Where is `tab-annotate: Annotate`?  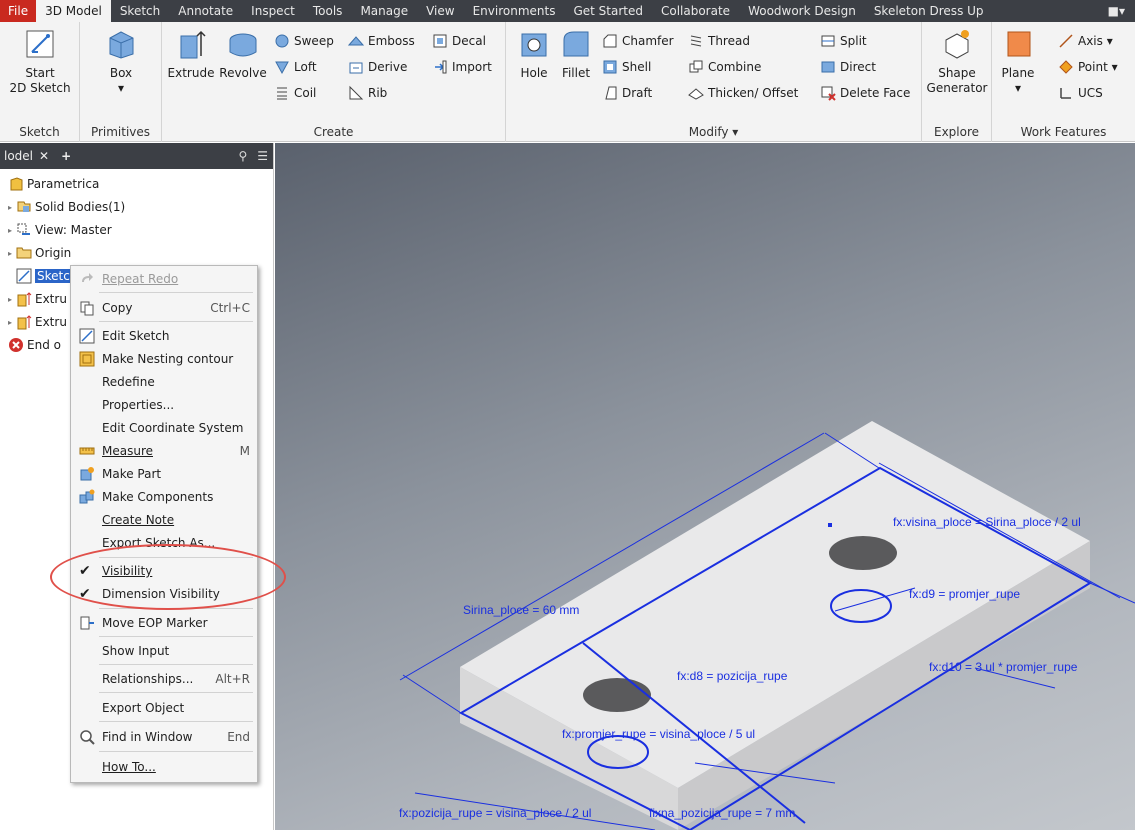 tab-annotate: Annotate is located at coordinates (205, 11).